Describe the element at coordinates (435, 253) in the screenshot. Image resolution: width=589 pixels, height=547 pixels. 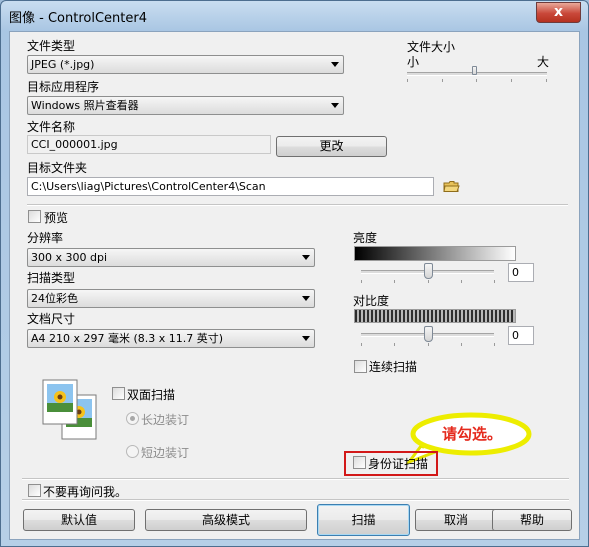
I see `brightness-gradient` at that location.